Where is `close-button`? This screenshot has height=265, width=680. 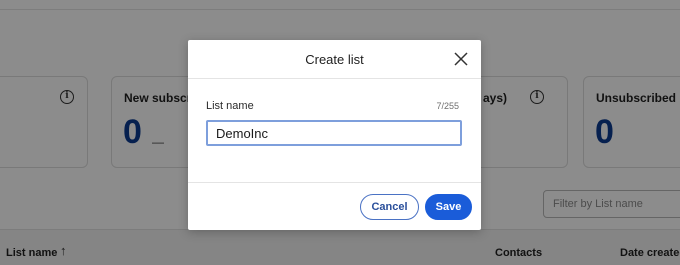
close-button is located at coordinates (461, 59).